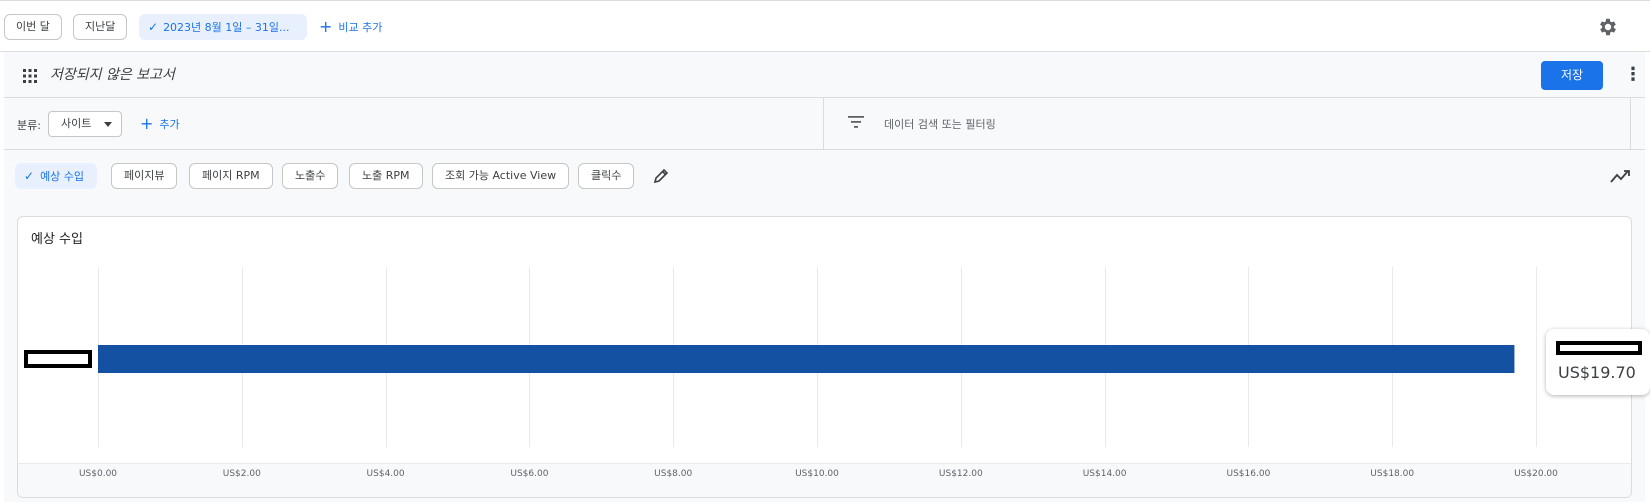 The height and width of the screenshot is (502, 1650). What do you see at coordinates (169, 124) in the screenshot?
I see `add-dimension-label: 추가` at bounding box center [169, 124].